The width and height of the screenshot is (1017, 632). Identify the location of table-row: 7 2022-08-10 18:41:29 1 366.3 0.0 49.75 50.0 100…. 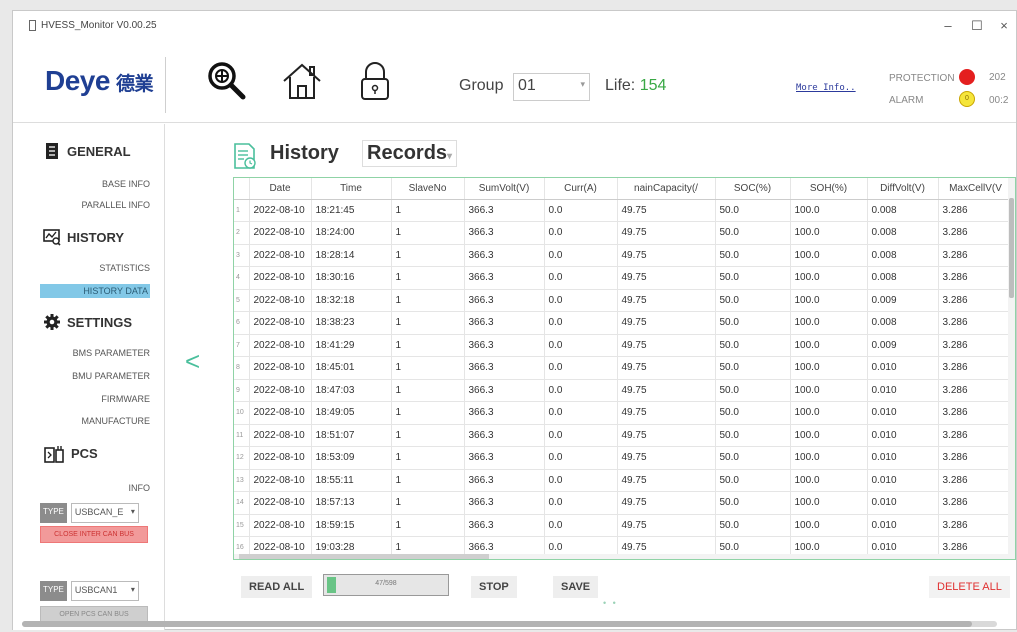
(624, 345).